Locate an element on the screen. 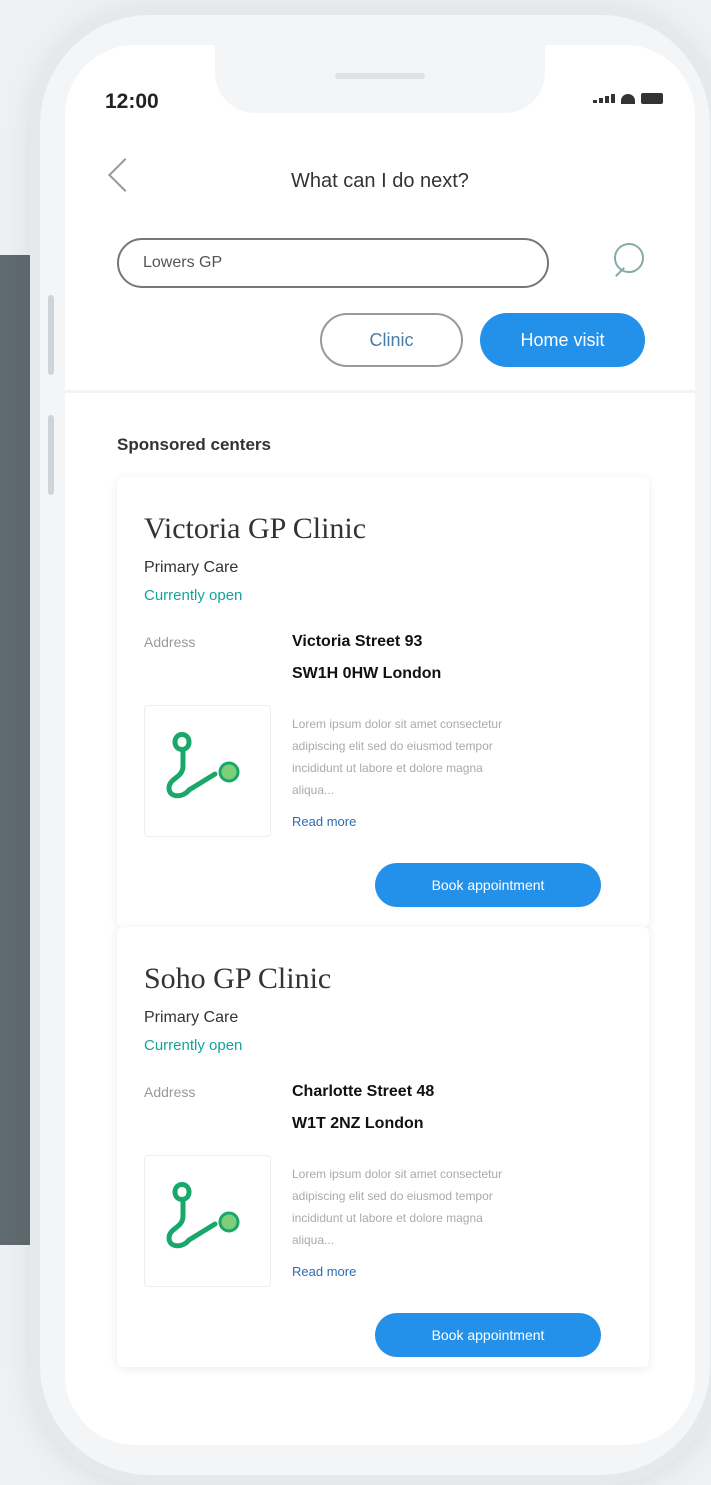 This screenshot has height=1485, width=711. address-line: Victoria Street 93 is located at coordinates (357, 641).